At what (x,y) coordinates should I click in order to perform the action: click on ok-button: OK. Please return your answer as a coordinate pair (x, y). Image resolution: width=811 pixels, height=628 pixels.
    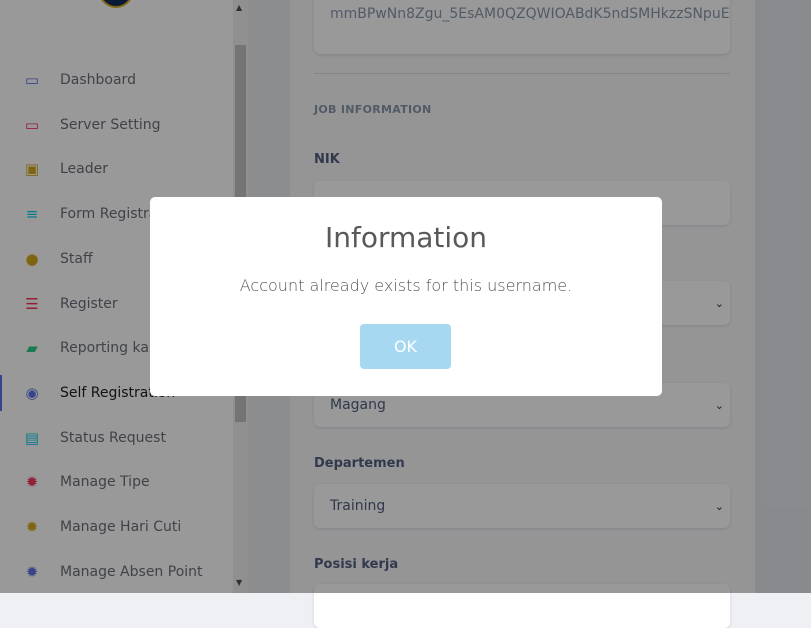
    Looking at the image, I should click on (405, 346).